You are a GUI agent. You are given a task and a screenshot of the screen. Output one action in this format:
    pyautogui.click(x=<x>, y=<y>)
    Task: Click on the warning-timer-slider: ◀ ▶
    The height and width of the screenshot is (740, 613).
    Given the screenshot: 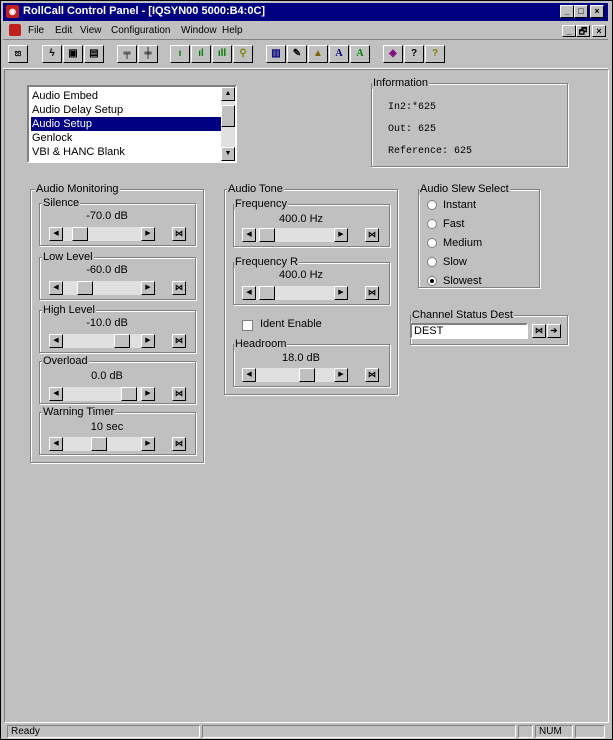 What is the action you would take?
    pyautogui.click(x=102, y=444)
    